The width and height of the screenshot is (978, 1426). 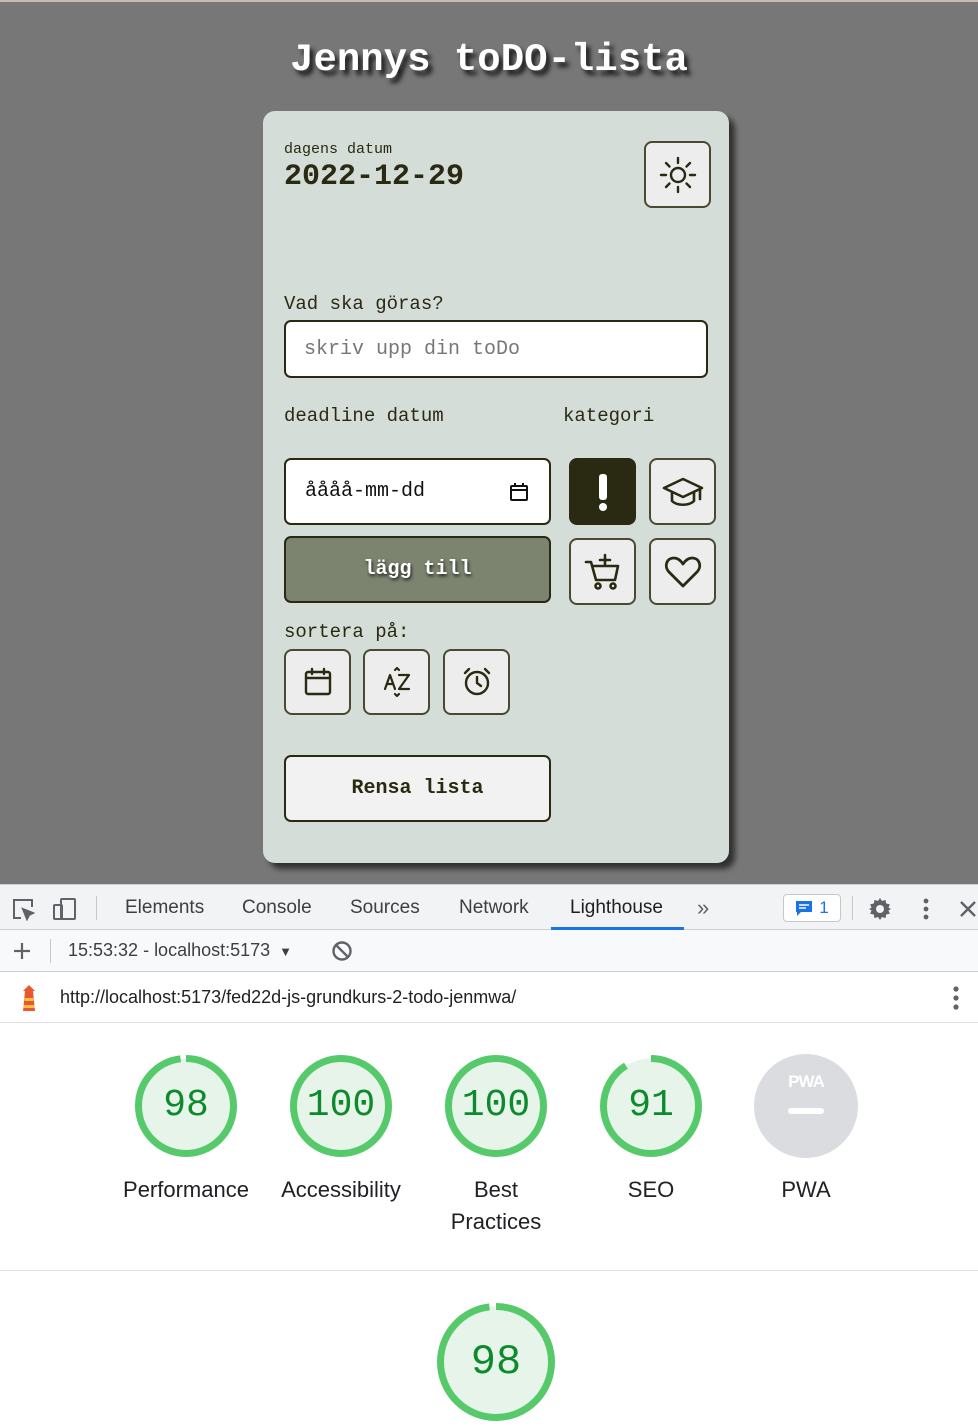 I want to click on deadline-date-input: åååå-mm-dd, so click(x=417, y=491).